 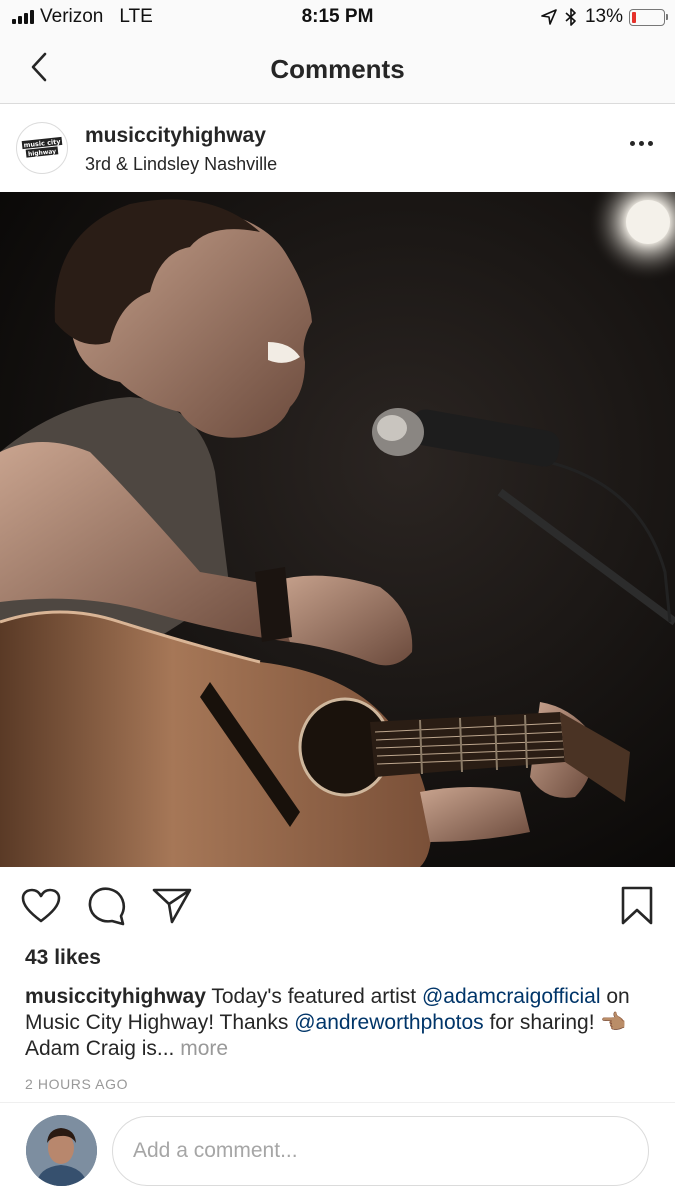 I want to click on status-right: 13%, so click(x=604, y=17).